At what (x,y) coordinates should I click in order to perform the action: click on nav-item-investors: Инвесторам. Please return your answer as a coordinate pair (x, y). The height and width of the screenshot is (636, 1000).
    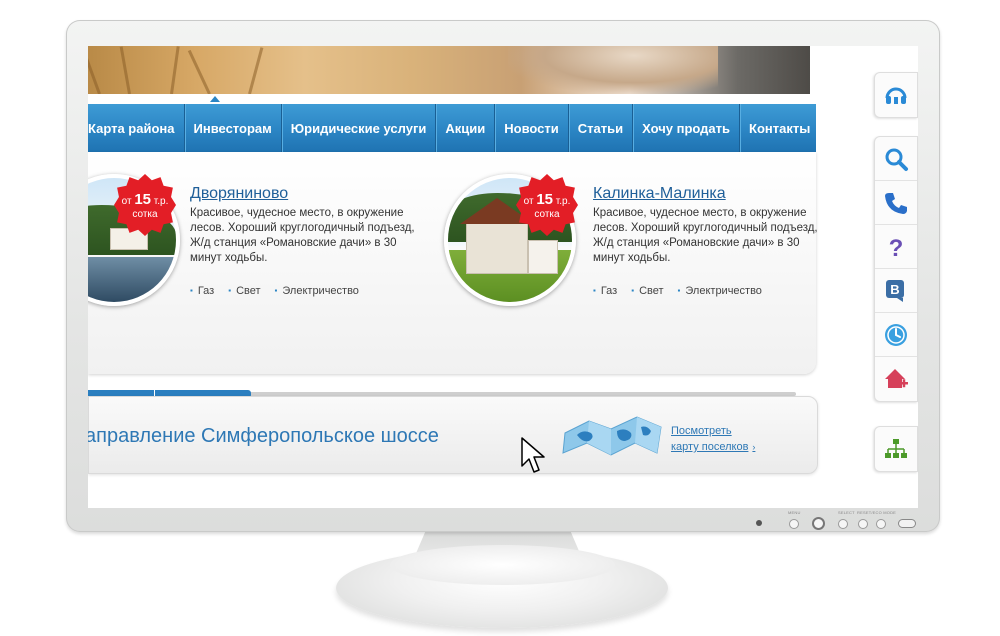
    Looking at the image, I should click on (233, 128).